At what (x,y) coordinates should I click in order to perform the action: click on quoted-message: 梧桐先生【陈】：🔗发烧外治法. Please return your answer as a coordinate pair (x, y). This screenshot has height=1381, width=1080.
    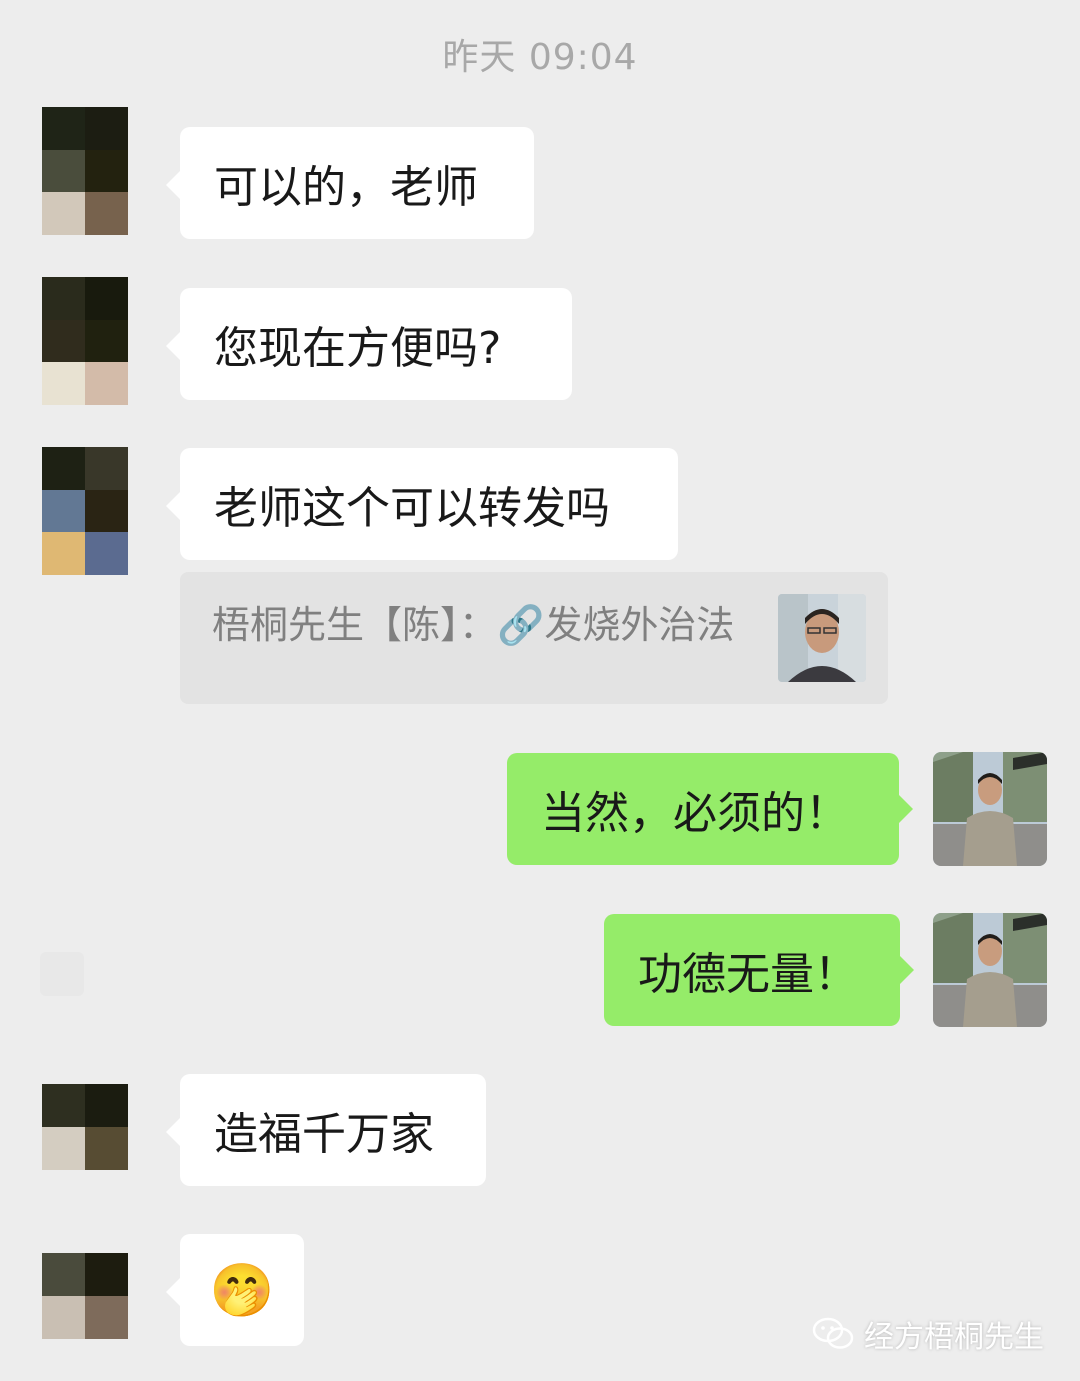
    Looking at the image, I should click on (534, 638).